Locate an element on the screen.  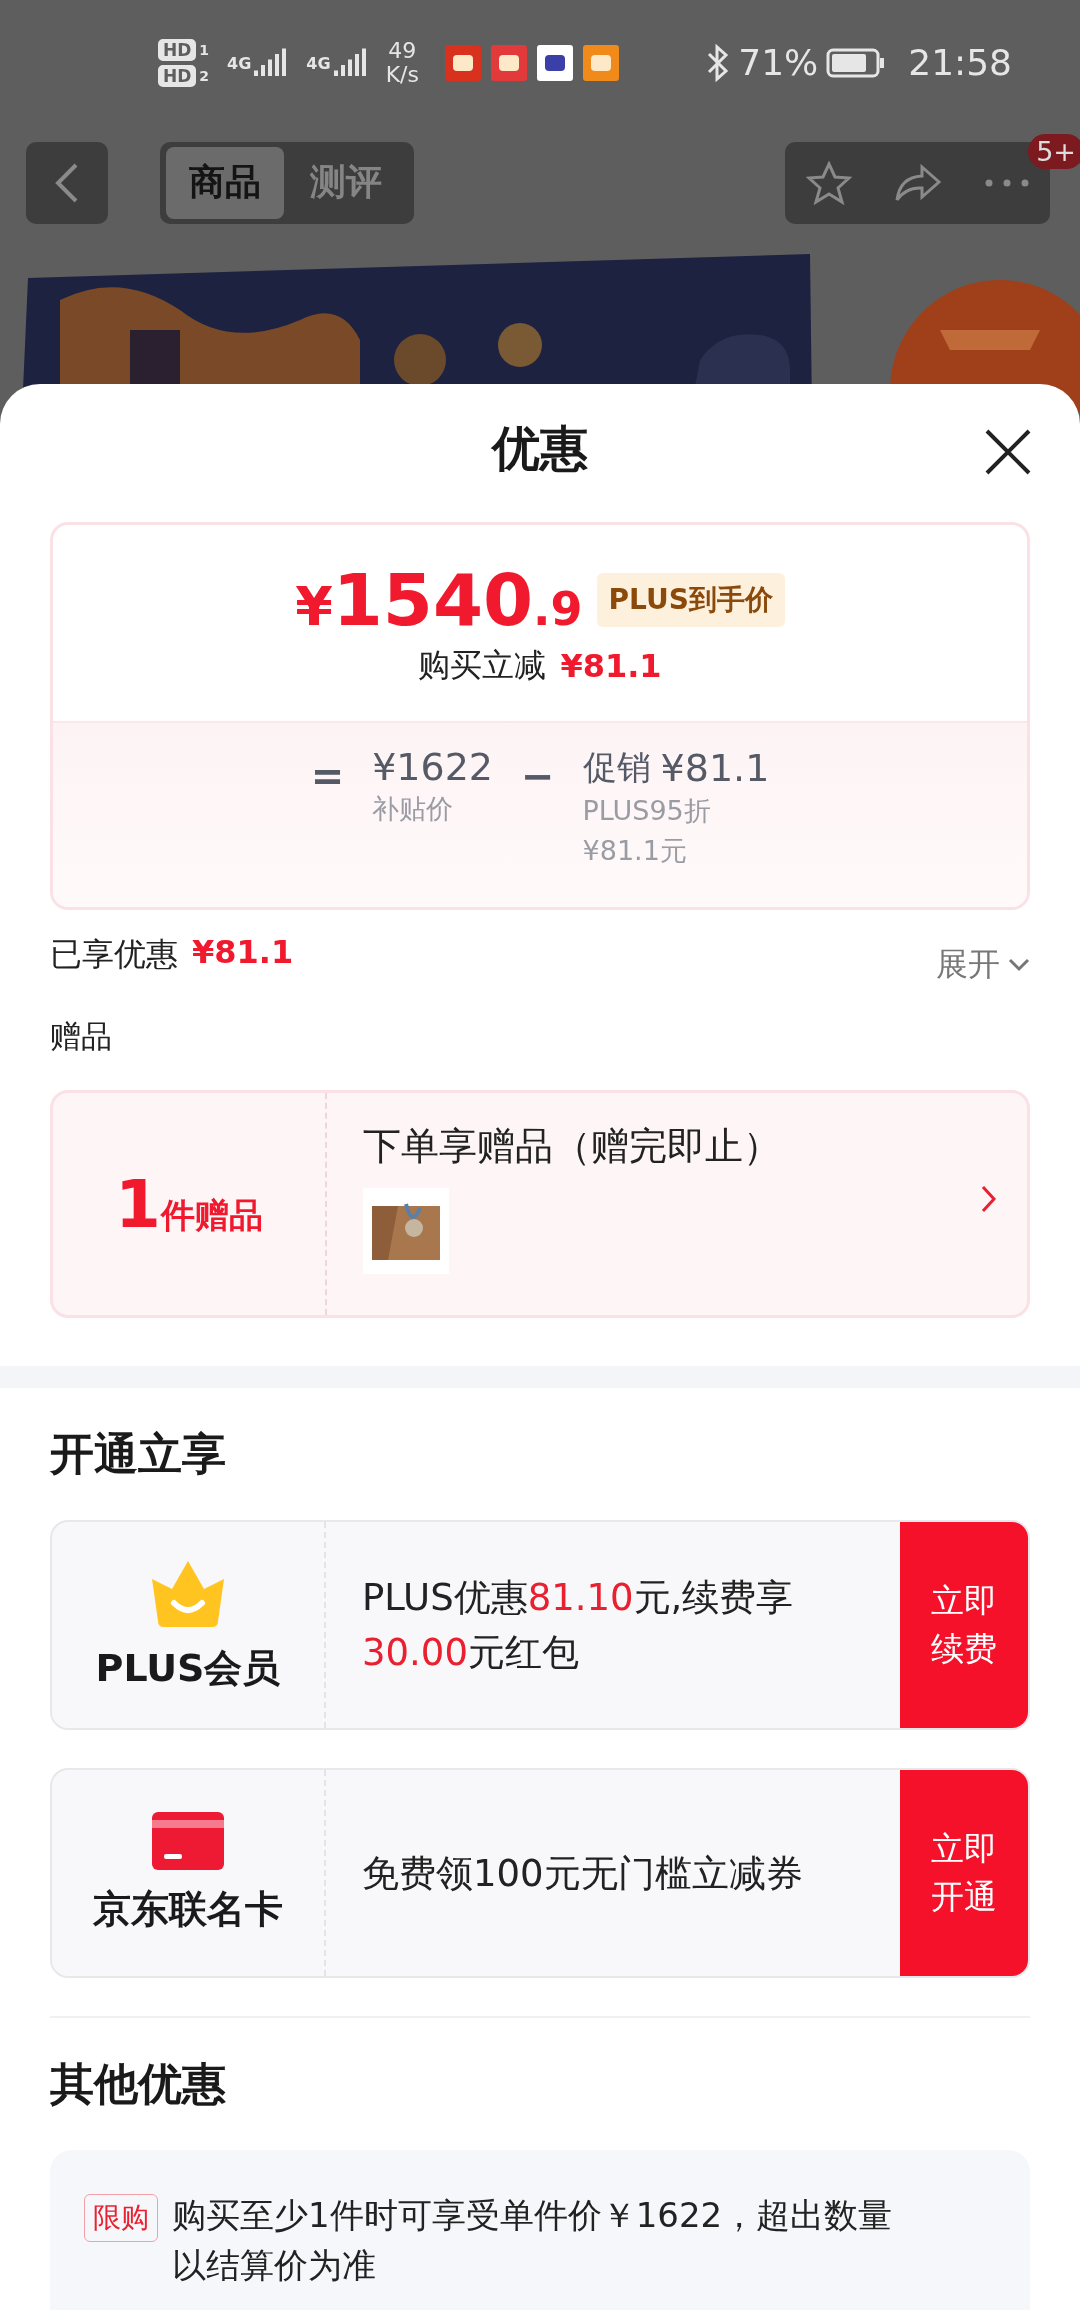
gift-count: 1件赠品 is located at coordinates (189, 1204).